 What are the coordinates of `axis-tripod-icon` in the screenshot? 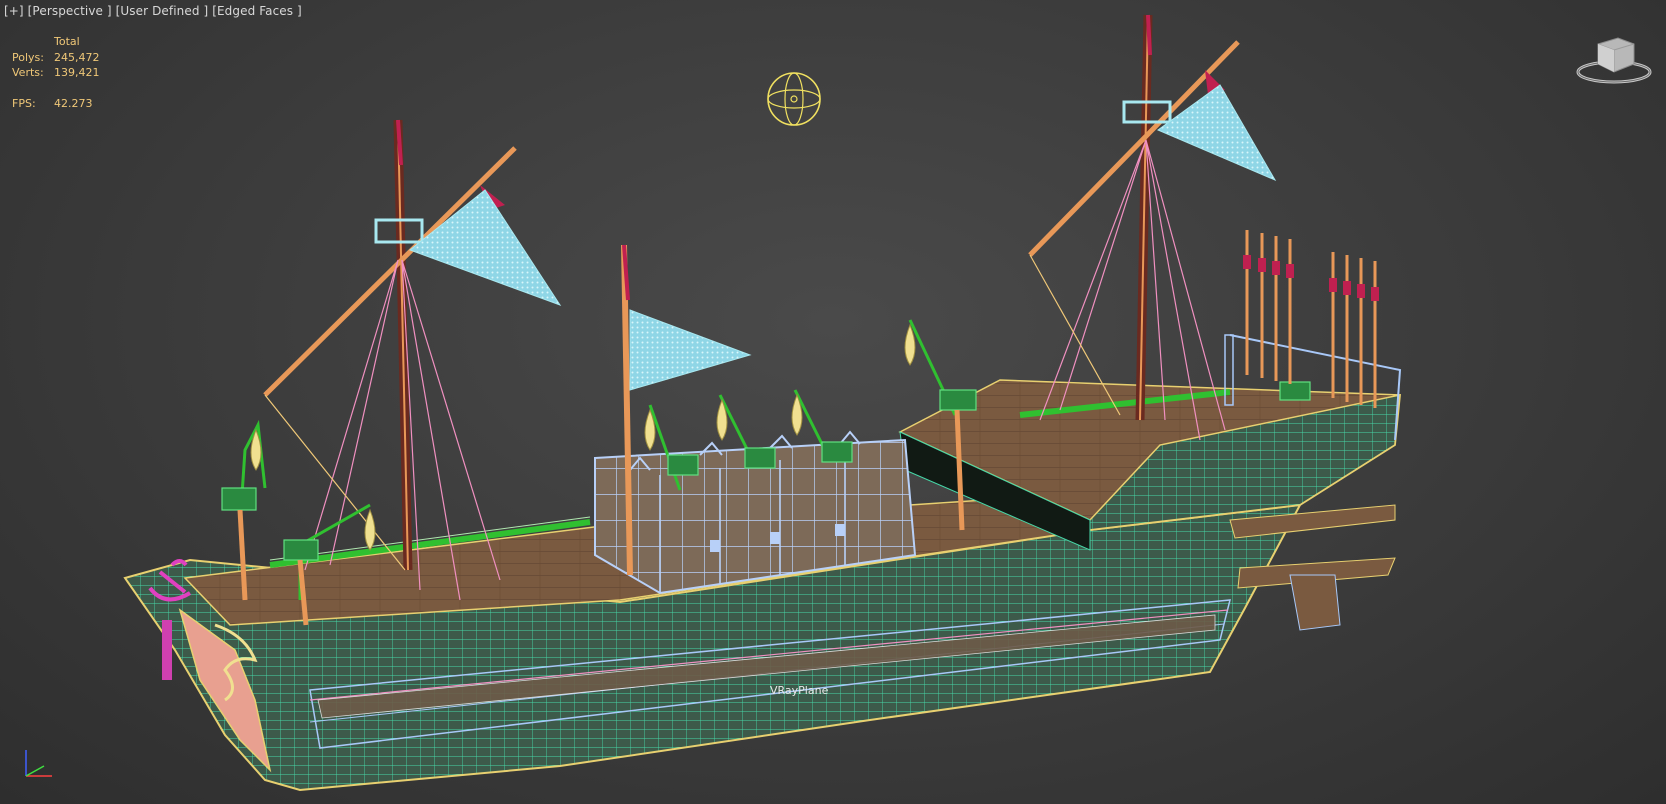 It's located at (38, 763).